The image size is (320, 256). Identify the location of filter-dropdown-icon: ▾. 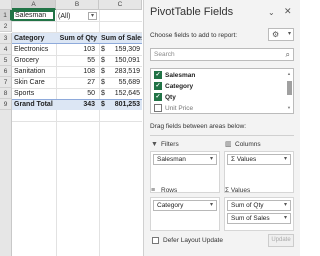
(92, 16).